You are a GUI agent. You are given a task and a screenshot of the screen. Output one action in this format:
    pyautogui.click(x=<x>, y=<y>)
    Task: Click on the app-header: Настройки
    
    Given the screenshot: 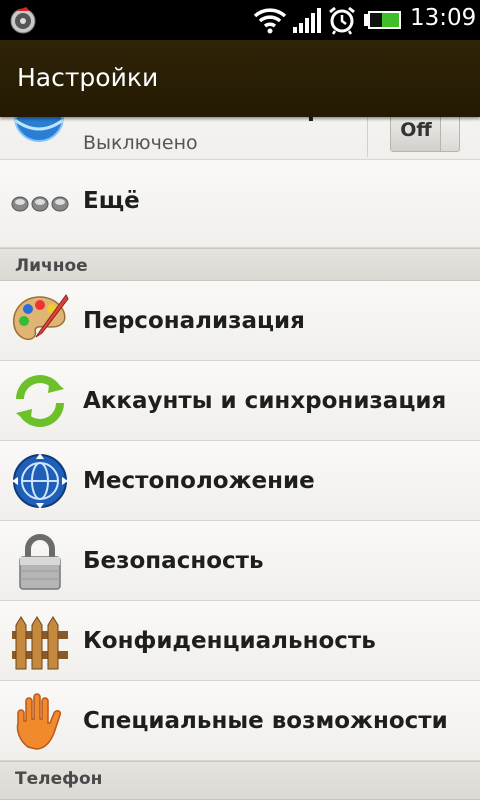 What is the action you would take?
    pyautogui.click(x=240, y=78)
    